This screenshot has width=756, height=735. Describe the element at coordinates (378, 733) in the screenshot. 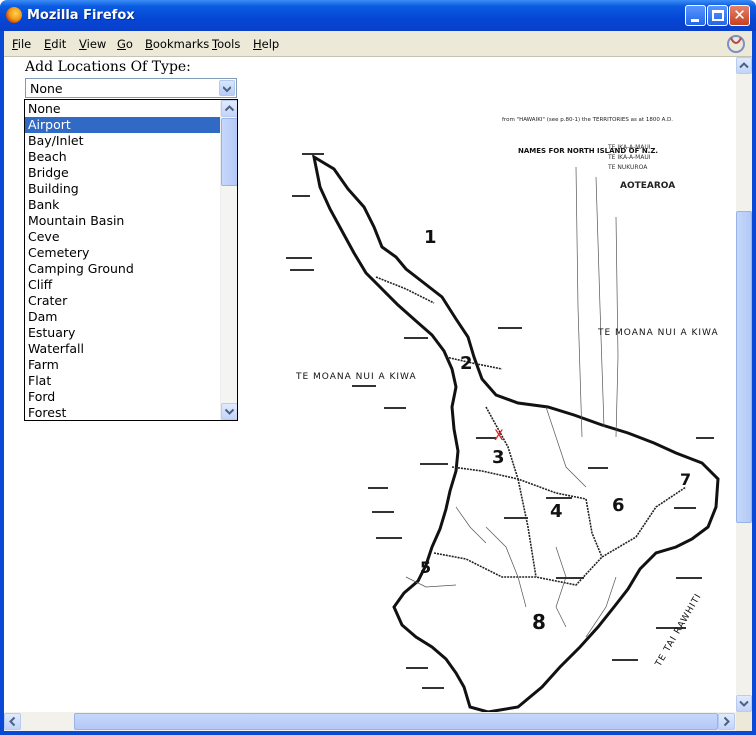

I see `window-frame-bottom` at that location.